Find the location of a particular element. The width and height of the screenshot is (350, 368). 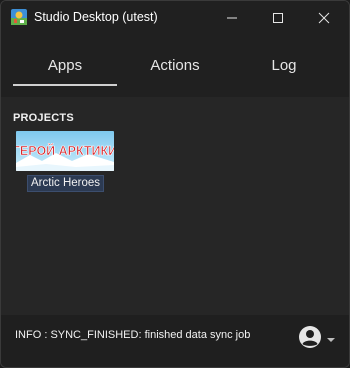

window-title: Studio Desktop (utest) is located at coordinates (96, 17).